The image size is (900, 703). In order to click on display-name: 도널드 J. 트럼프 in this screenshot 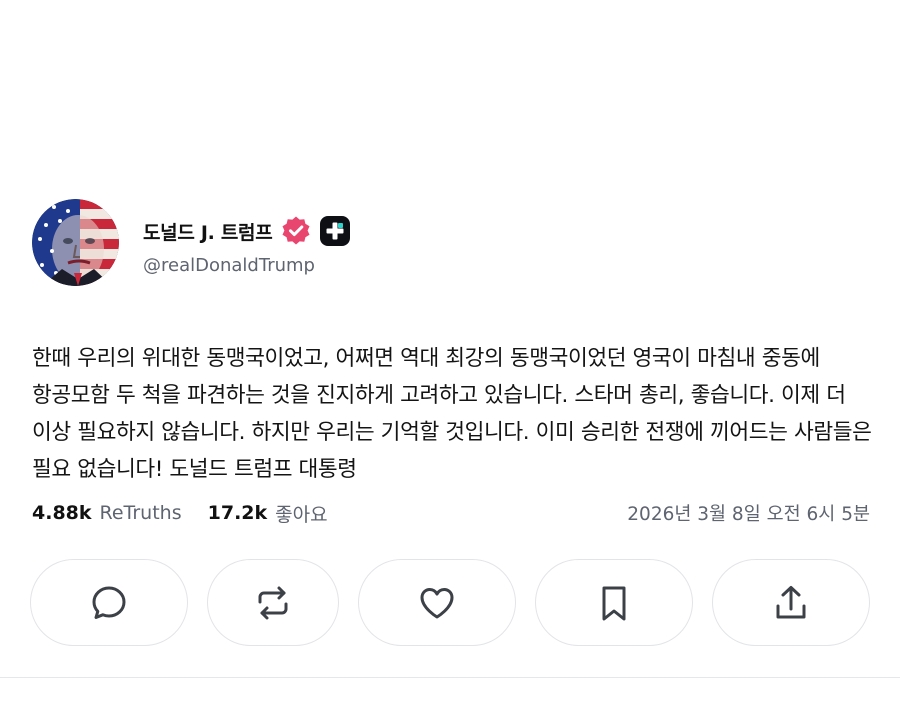, I will do `click(208, 231)`.